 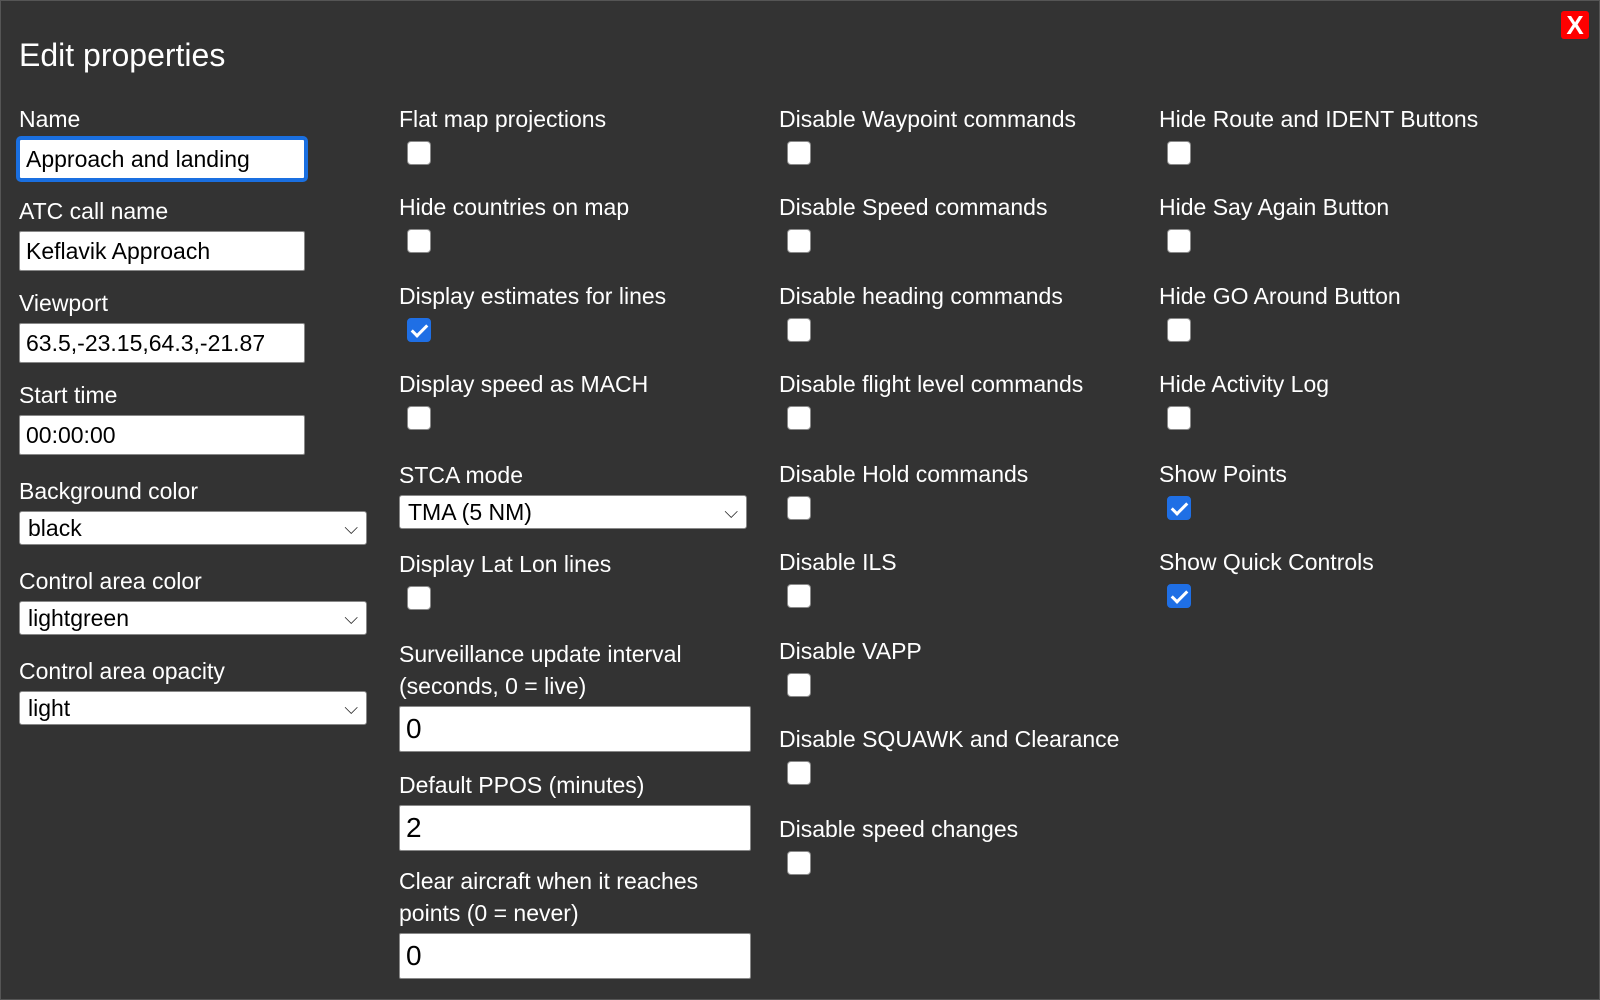 I want to click on surveillance-input, so click(x=575, y=729).